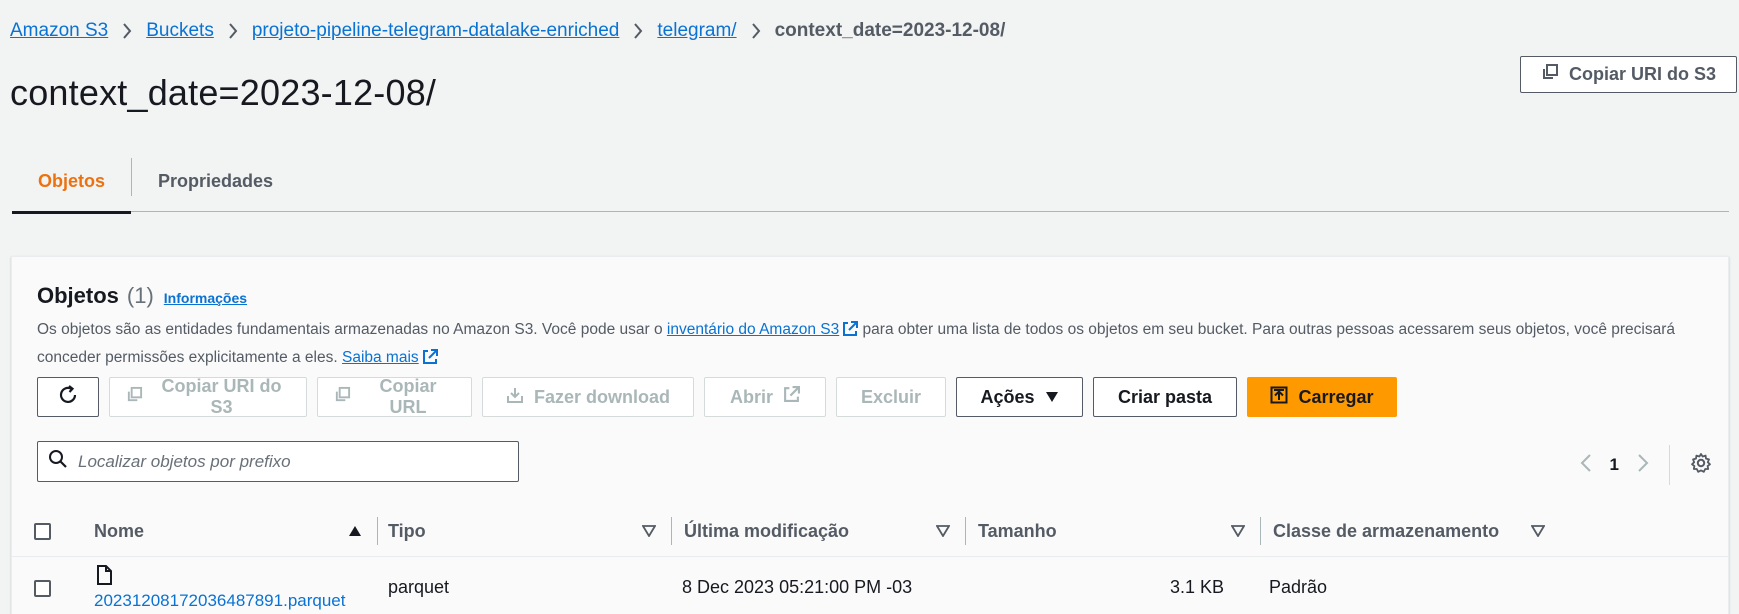 Image resolution: width=1739 pixels, height=614 pixels. I want to click on caret-down-icon, so click(1052, 397).